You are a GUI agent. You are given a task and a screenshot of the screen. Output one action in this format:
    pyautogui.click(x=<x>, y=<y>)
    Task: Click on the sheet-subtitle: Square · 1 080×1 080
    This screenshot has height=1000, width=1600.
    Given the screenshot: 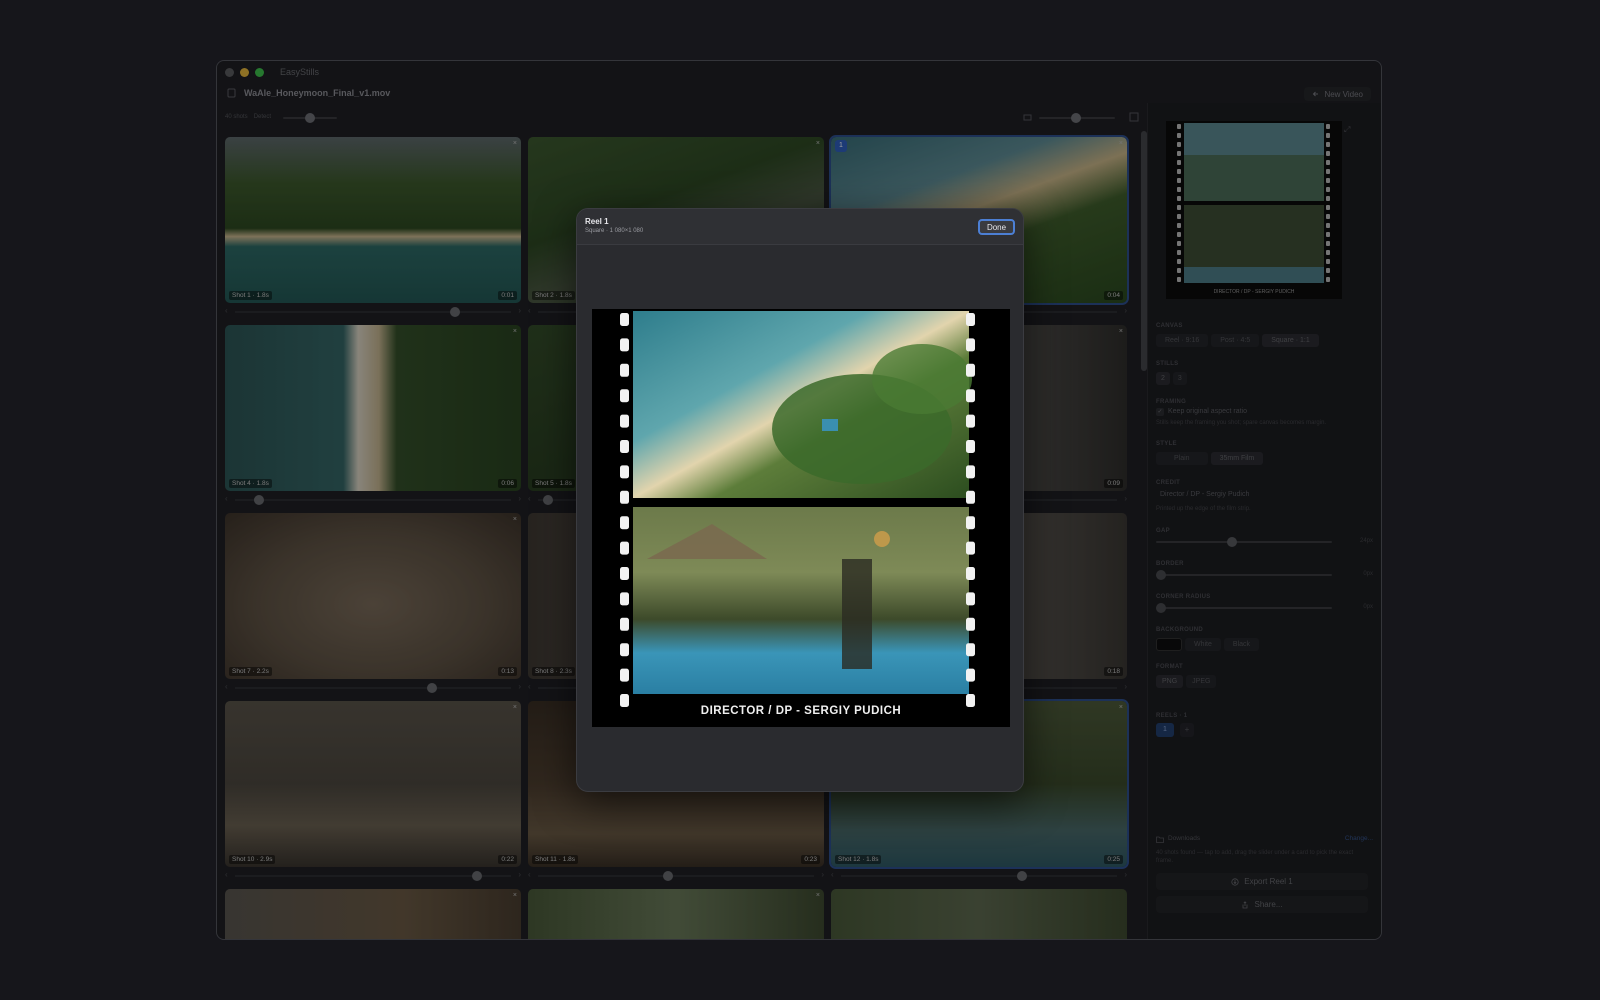 What is the action you would take?
    pyautogui.click(x=614, y=231)
    